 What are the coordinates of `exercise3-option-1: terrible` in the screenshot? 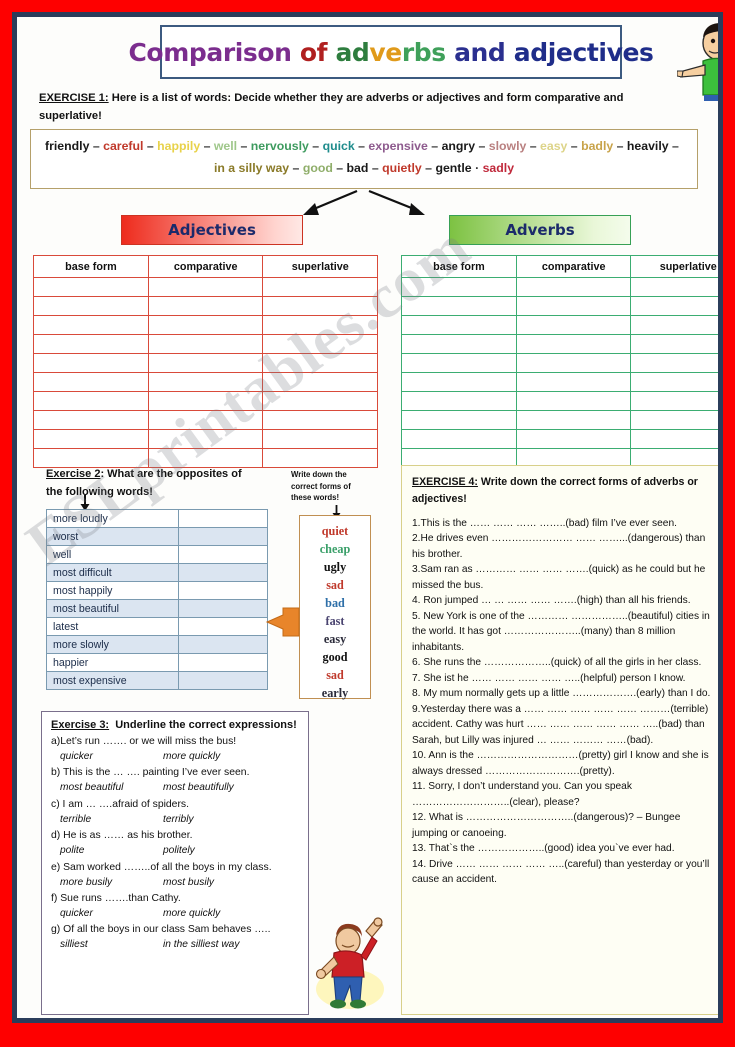 It's located at (107, 819).